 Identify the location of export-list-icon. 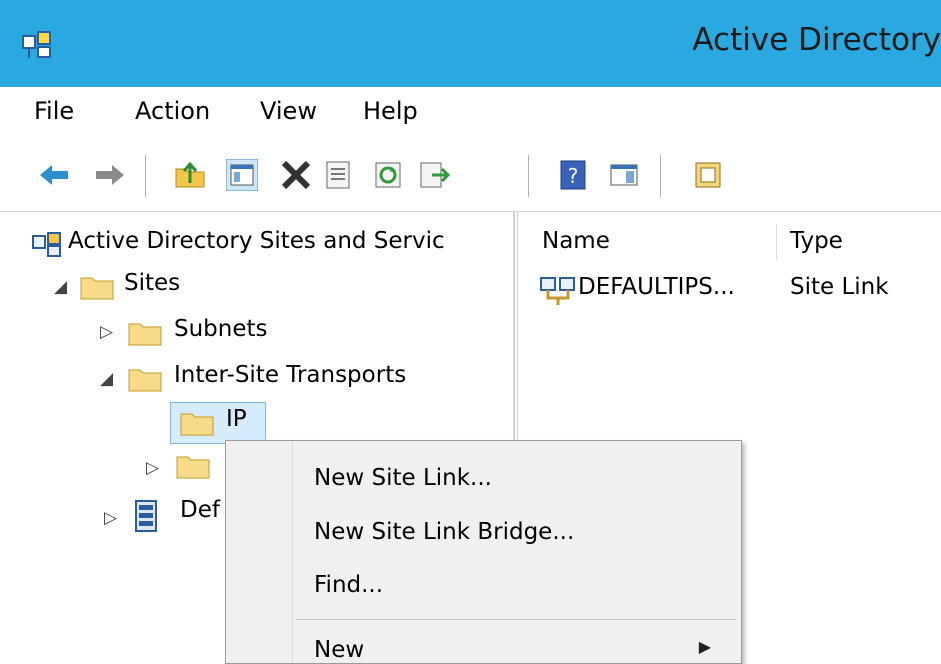
(434, 175).